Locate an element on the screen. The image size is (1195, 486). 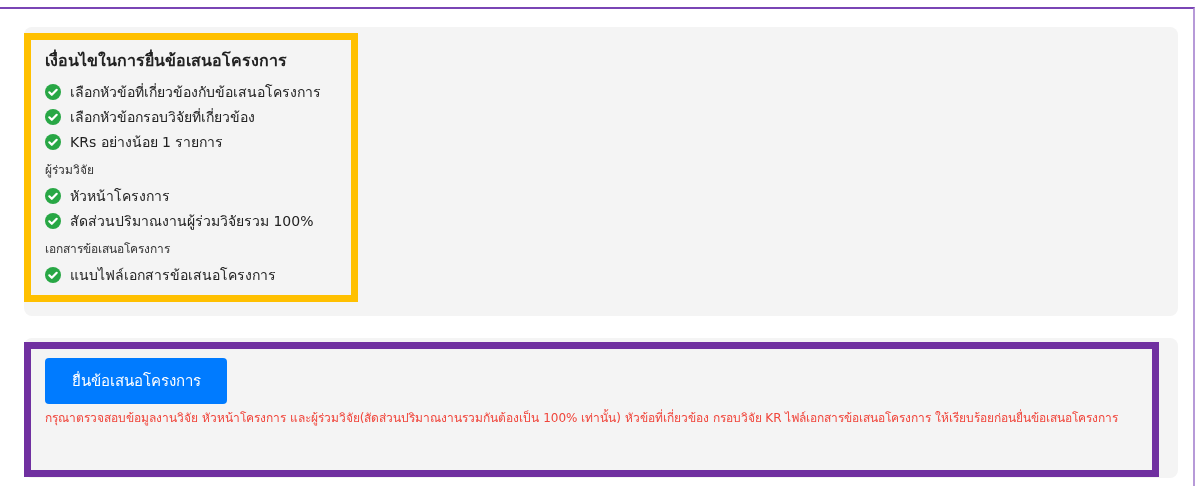
condition-label: สัดส่วนปริมาณงานผู้ร่วมวิจัยรวม 100% is located at coordinates (192, 221).